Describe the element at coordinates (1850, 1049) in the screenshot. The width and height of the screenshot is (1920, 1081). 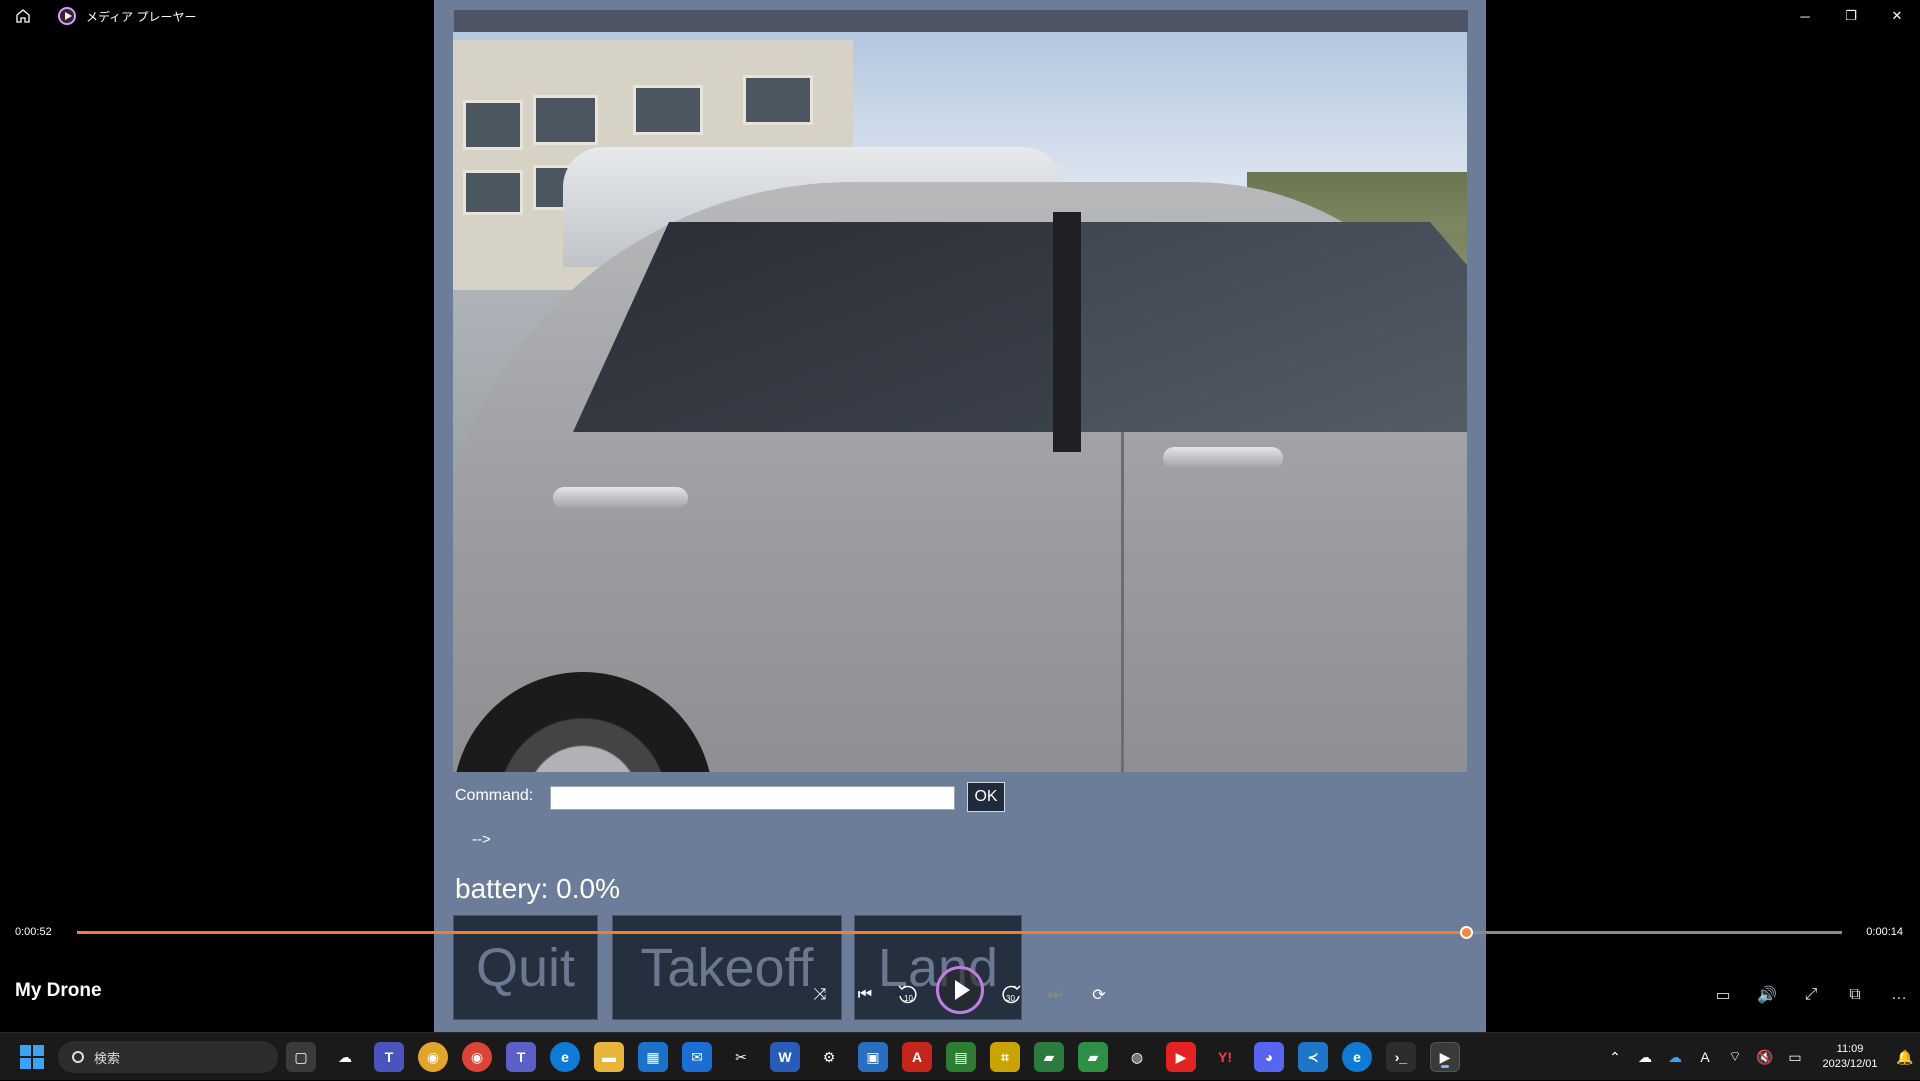
I see `clock-time: 11:09` at that location.